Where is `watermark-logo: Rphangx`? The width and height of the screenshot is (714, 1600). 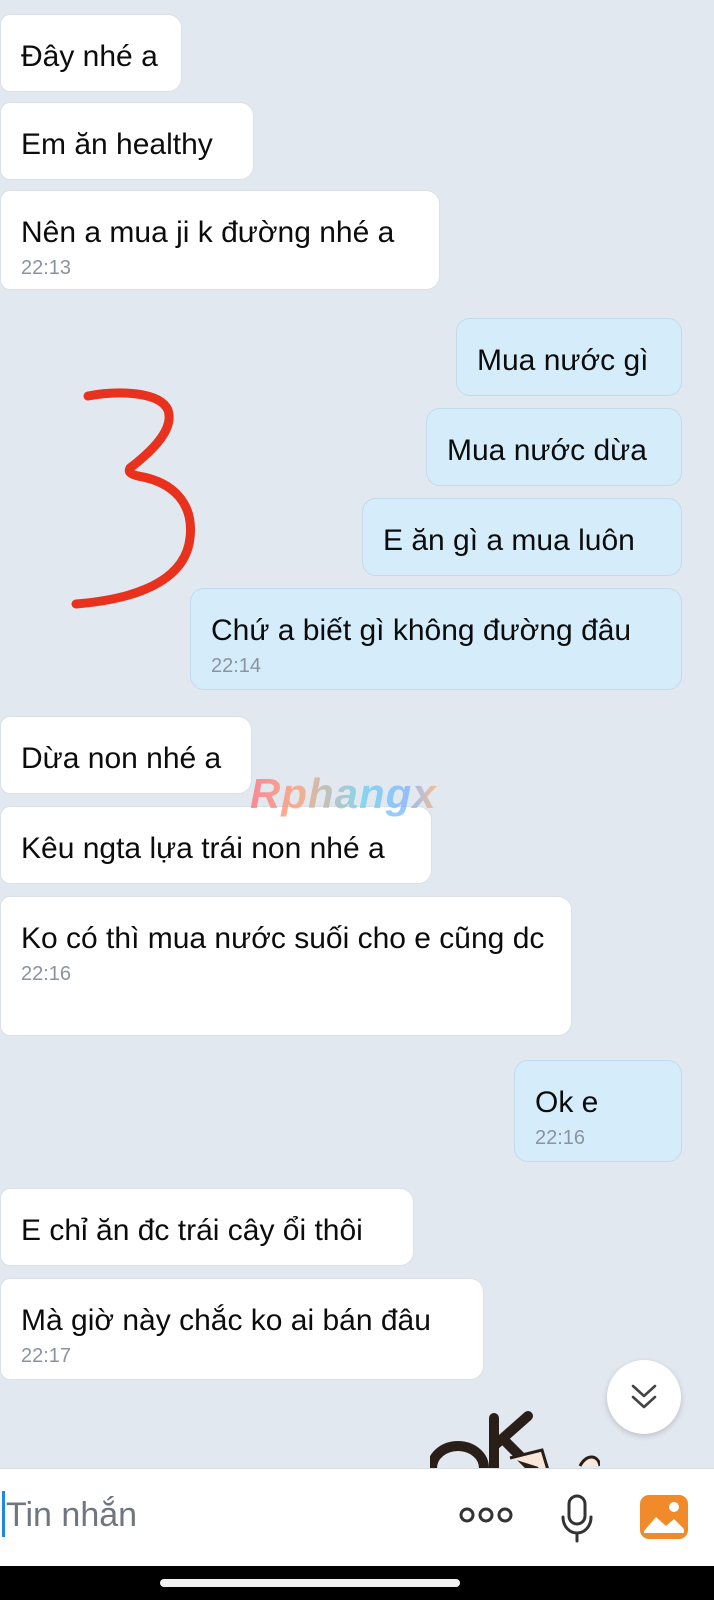
watermark-logo: Rphangx is located at coordinates (343, 793).